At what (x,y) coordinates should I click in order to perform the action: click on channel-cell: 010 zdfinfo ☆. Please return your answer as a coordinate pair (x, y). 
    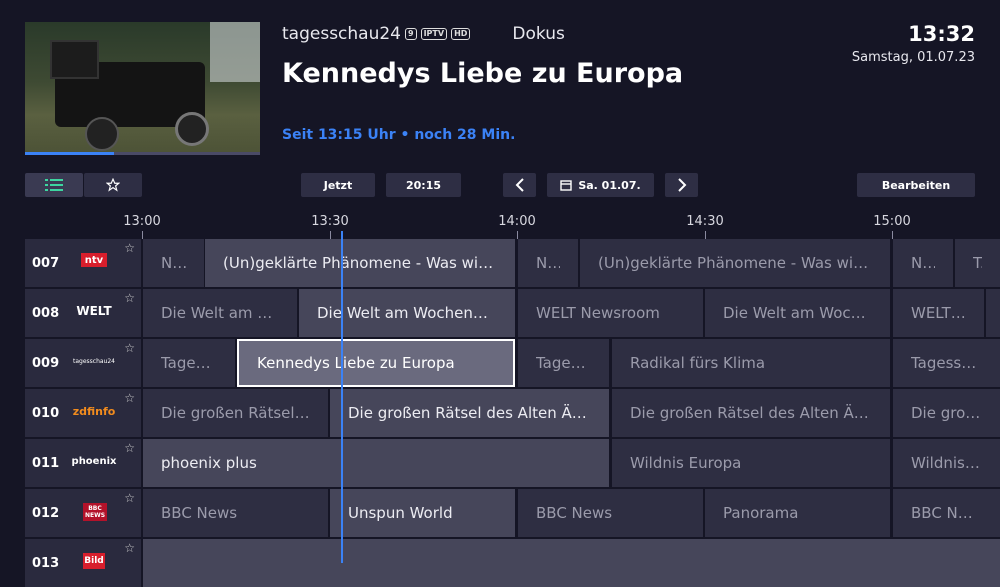
    Looking at the image, I should click on (83, 413).